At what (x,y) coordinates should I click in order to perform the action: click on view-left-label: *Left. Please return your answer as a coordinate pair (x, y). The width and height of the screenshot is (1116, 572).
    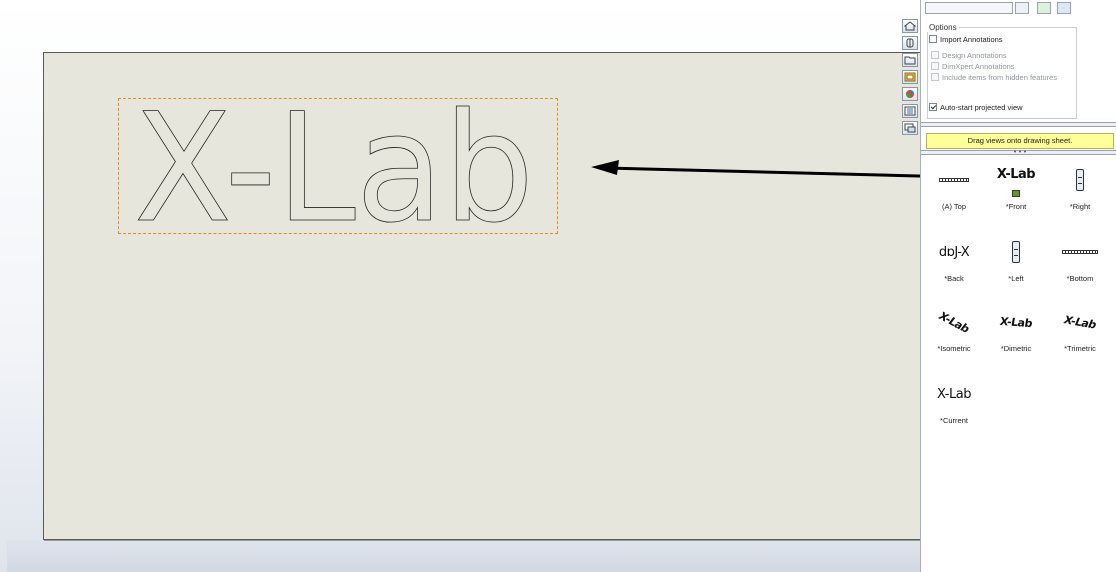
    Looking at the image, I should click on (1016, 278).